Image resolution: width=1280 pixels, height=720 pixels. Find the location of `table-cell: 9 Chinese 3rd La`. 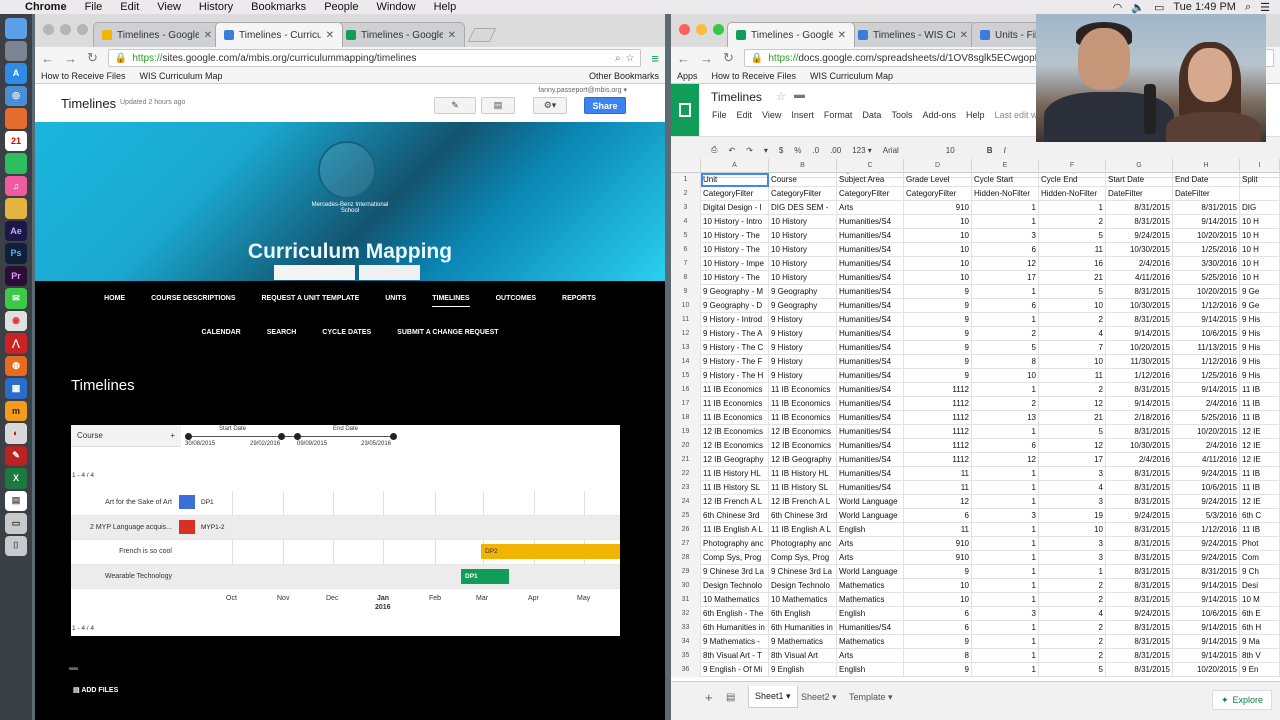

table-cell: 9 Chinese 3rd La is located at coordinates (735, 572).